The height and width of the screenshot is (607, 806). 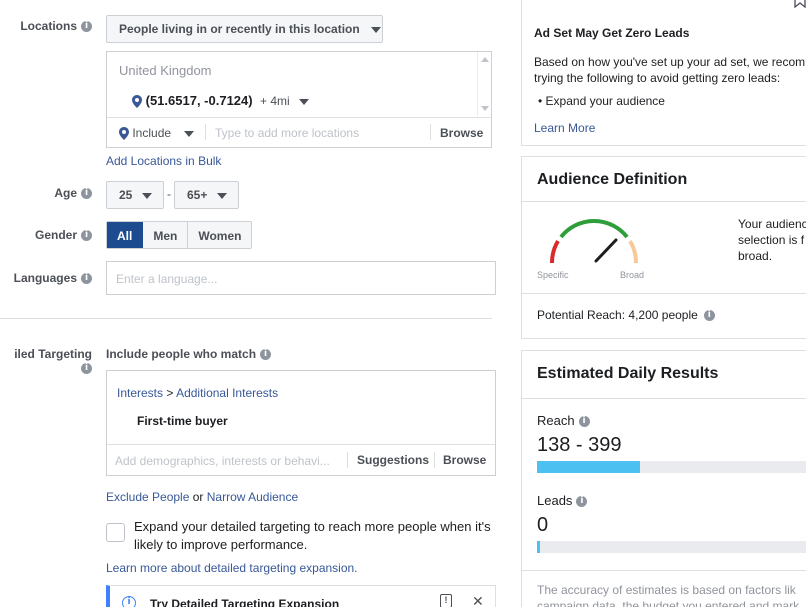 I want to click on banner-title: Try Detailed Targeting Expansion, so click(x=245, y=602).